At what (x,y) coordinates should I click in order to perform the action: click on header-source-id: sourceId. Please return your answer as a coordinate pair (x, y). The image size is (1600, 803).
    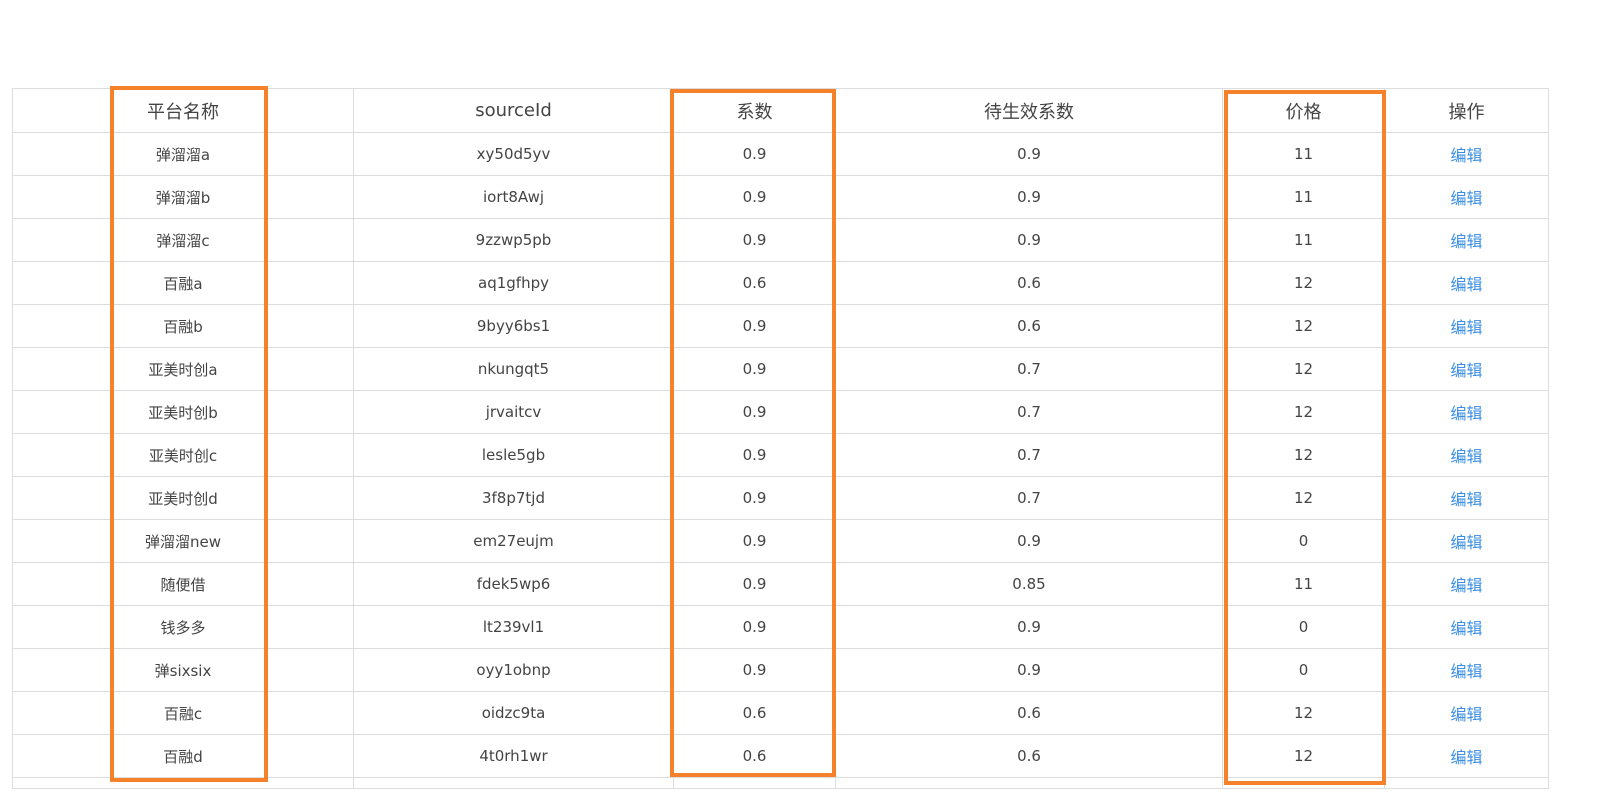
    Looking at the image, I should click on (513, 110).